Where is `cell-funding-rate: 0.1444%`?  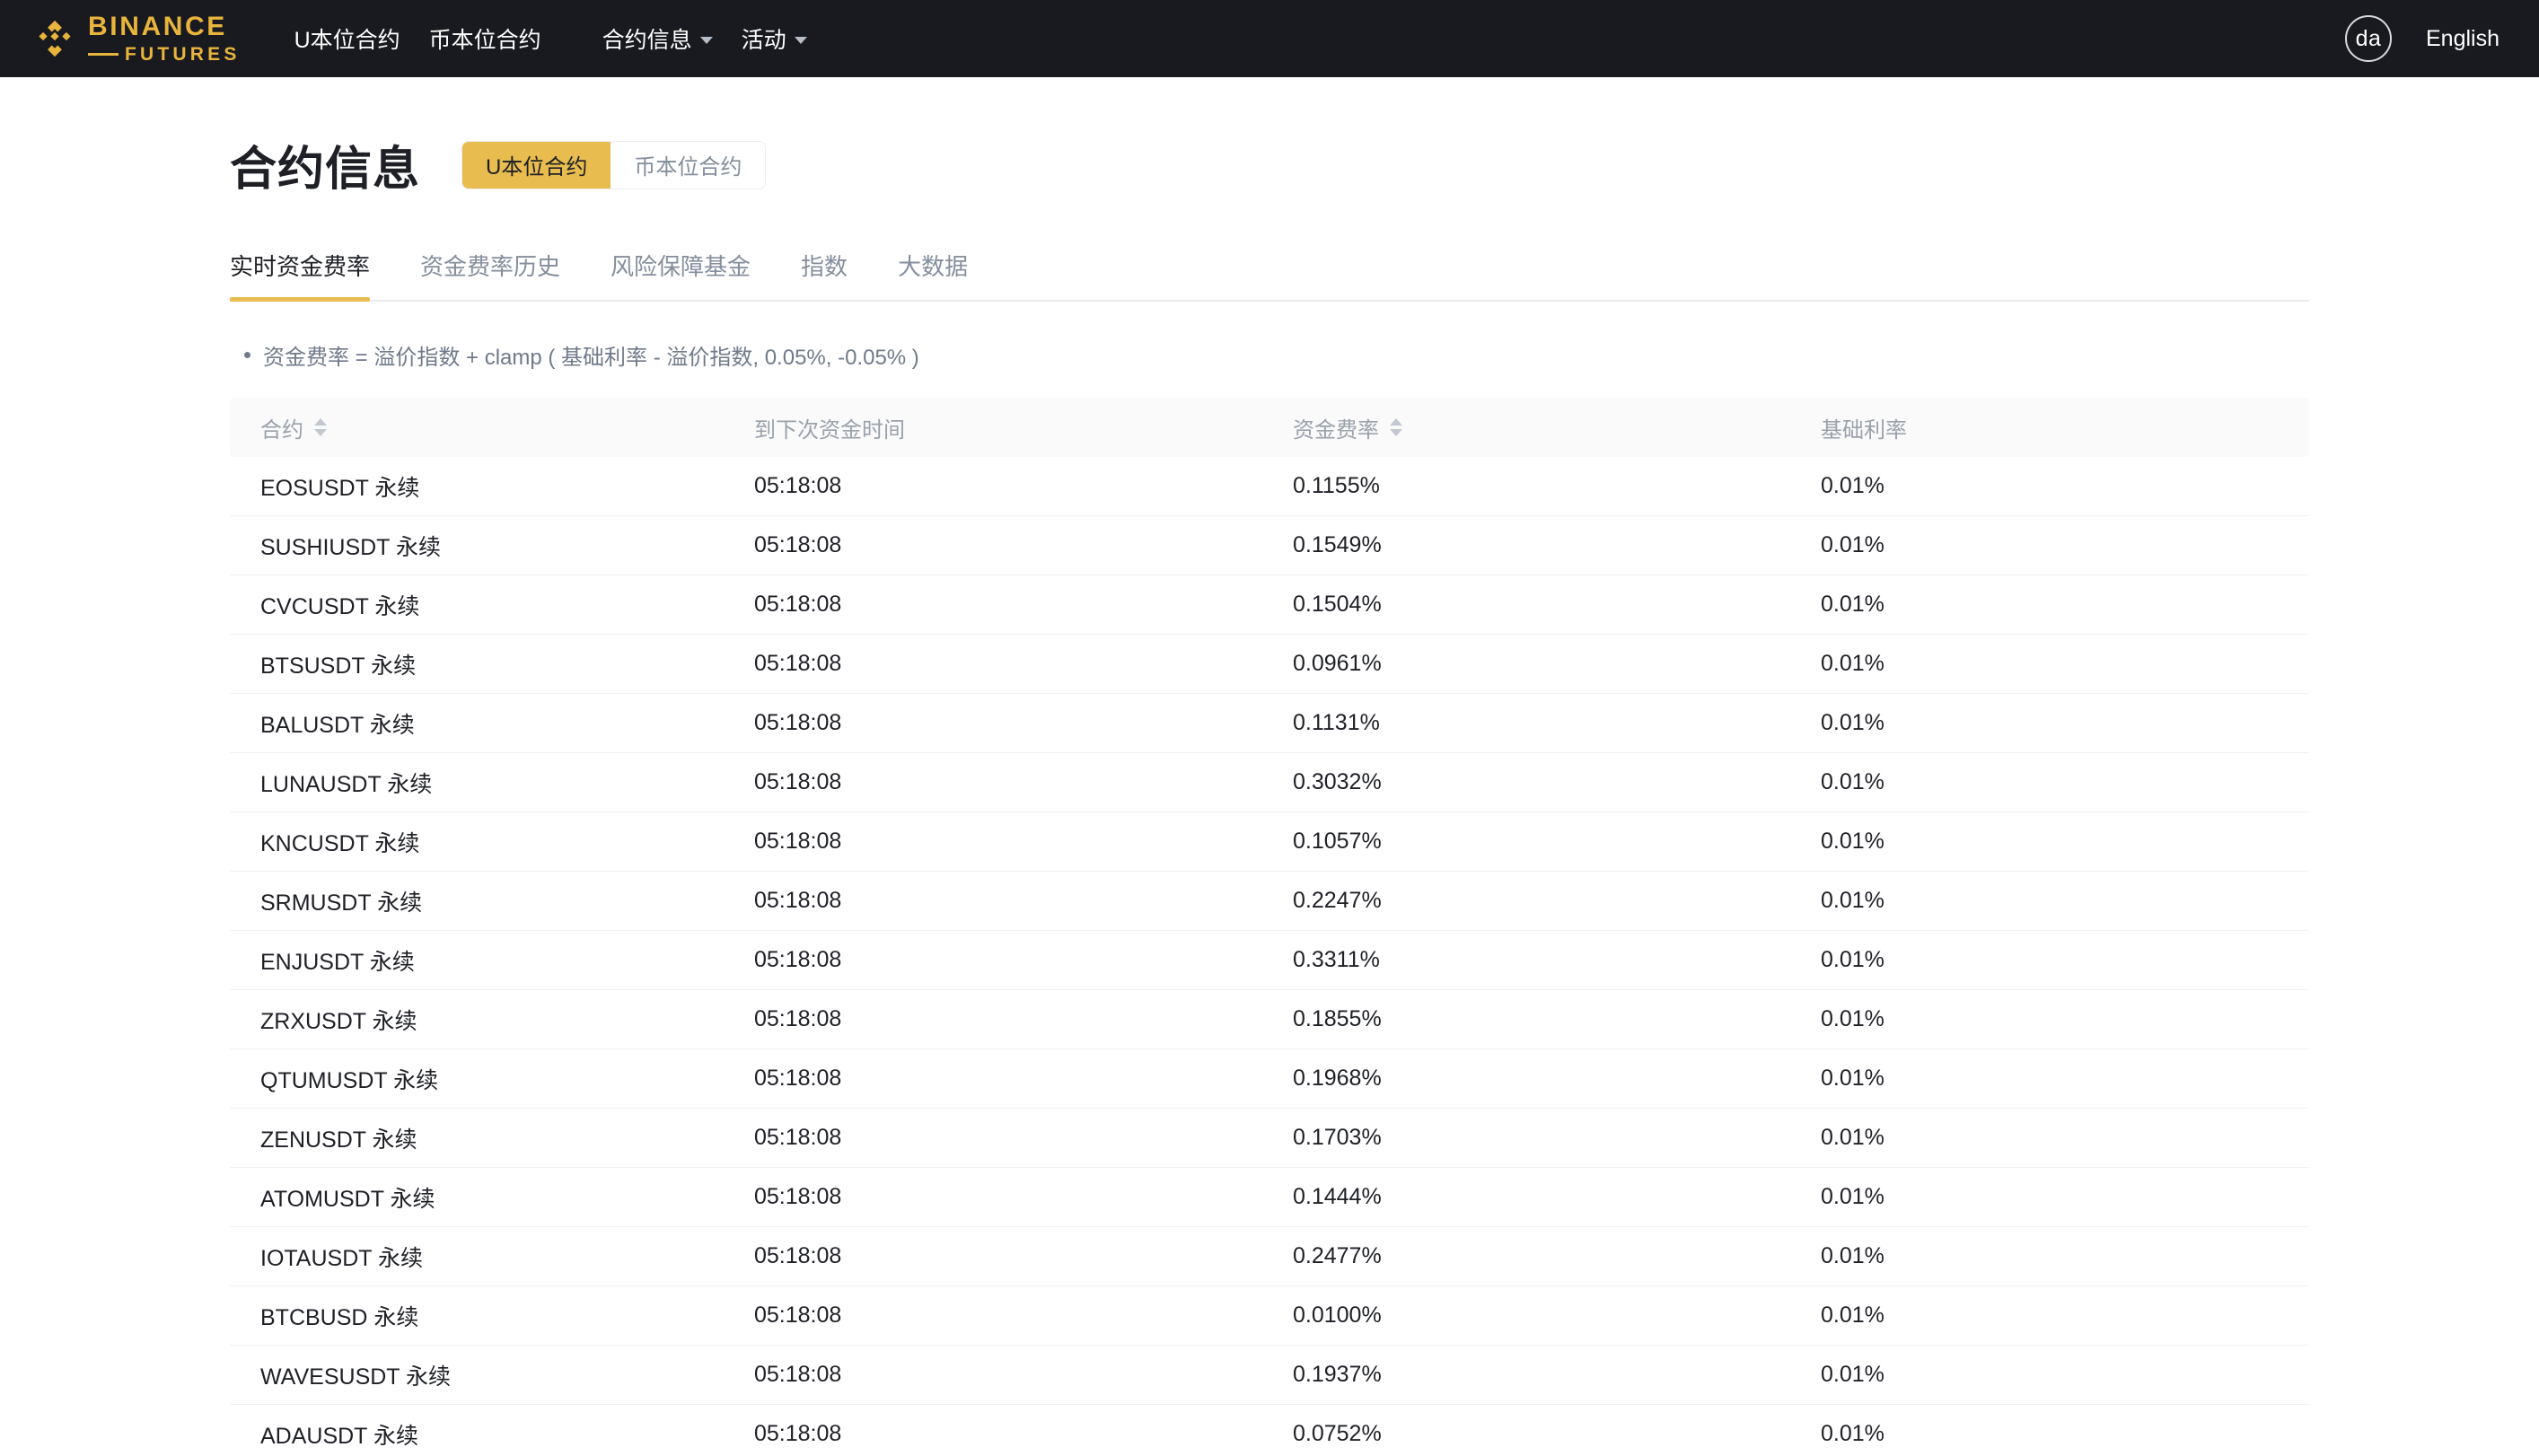 cell-funding-rate: 0.1444% is located at coordinates (1338, 1197).